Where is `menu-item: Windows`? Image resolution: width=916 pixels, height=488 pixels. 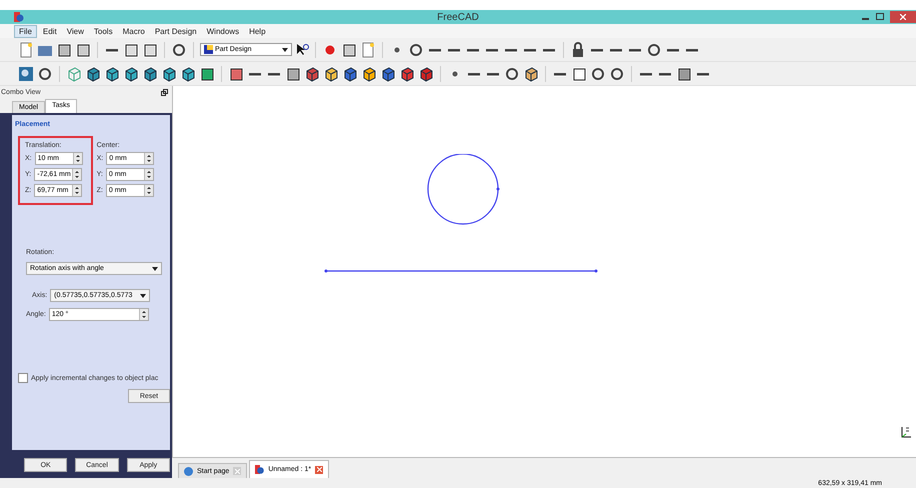 menu-item: Windows is located at coordinates (223, 31).